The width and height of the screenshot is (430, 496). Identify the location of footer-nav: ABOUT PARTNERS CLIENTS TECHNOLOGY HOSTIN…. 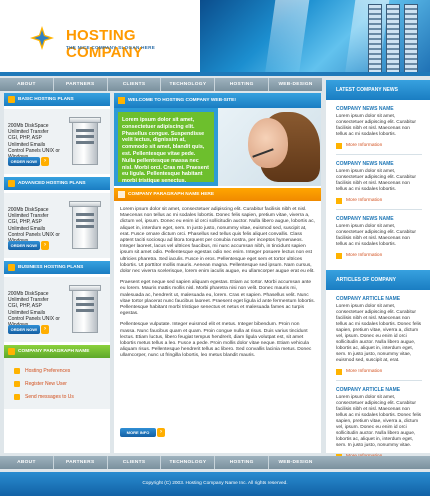
(215, 462).